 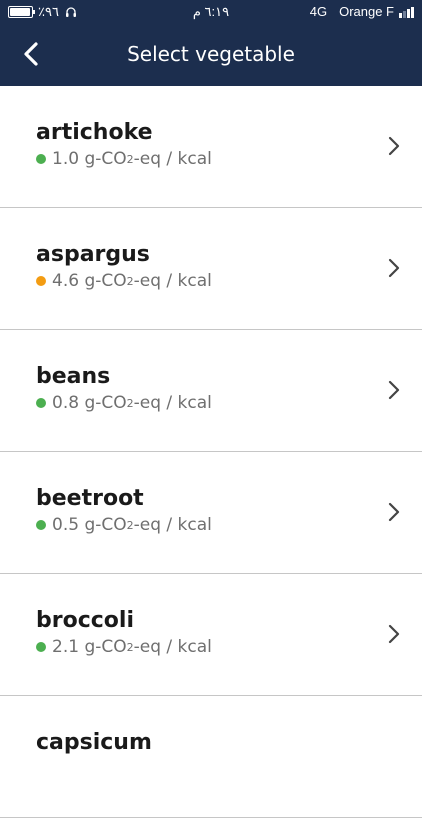 I want to click on emission-value: 0.5 g-CO 2 -eq / kcal, so click(x=124, y=525).